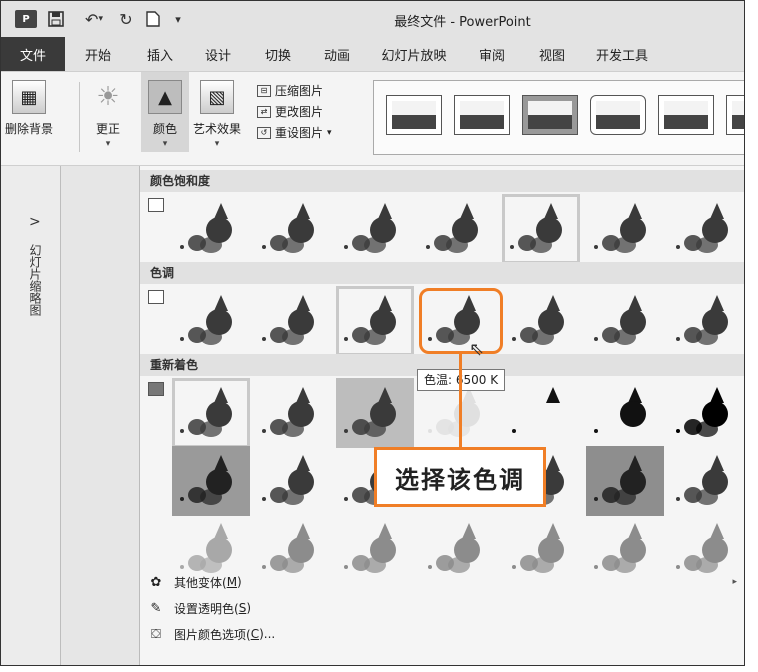 This screenshot has height=672, width=758. I want to click on reset-picture-button: ↺ 重设图片 ▾, so click(294, 132).